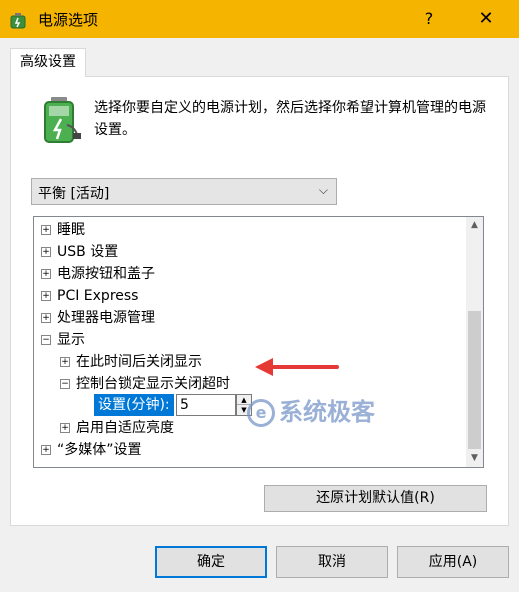 This screenshot has width=519, height=592. What do you see at coordinates (211, 562) in the screenshot?
I see `ok-button: 确定` at bounding box center [211, 562].